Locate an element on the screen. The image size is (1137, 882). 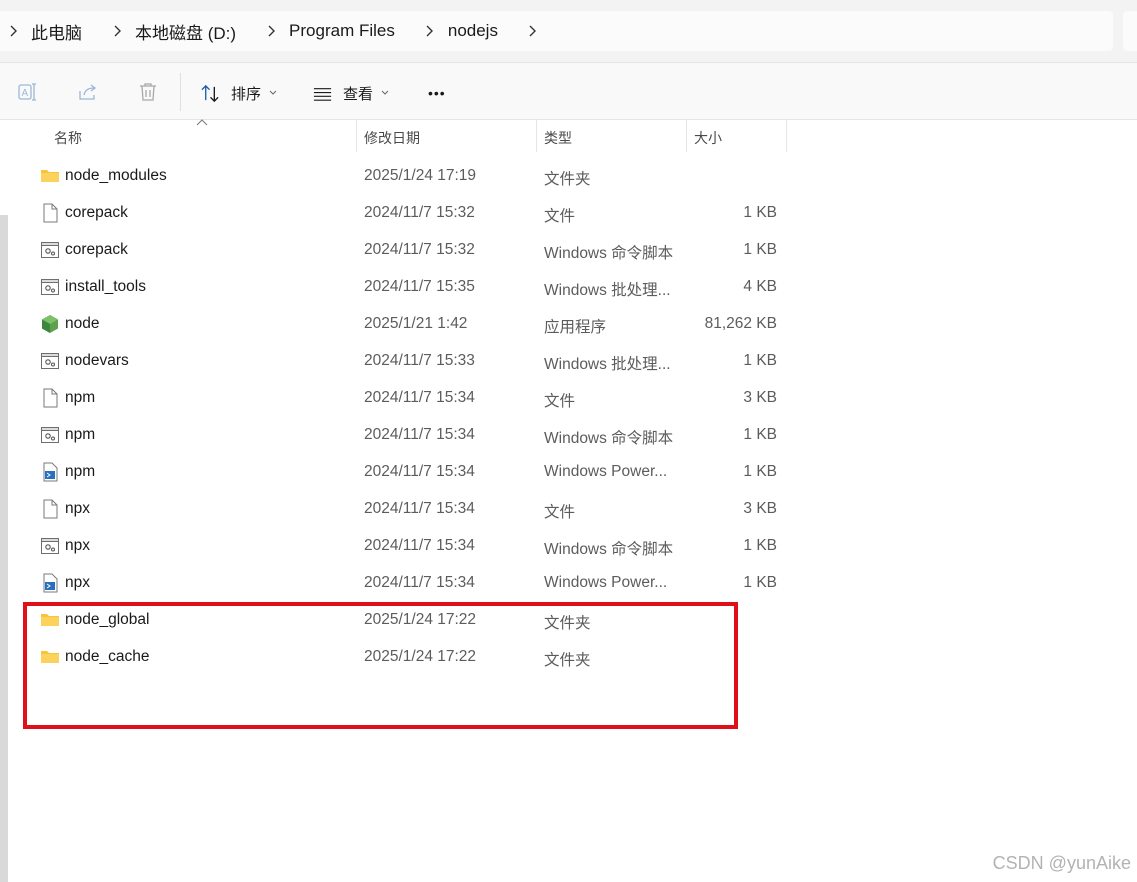
sort-label: 排序 is located at coordinates (246, 94).